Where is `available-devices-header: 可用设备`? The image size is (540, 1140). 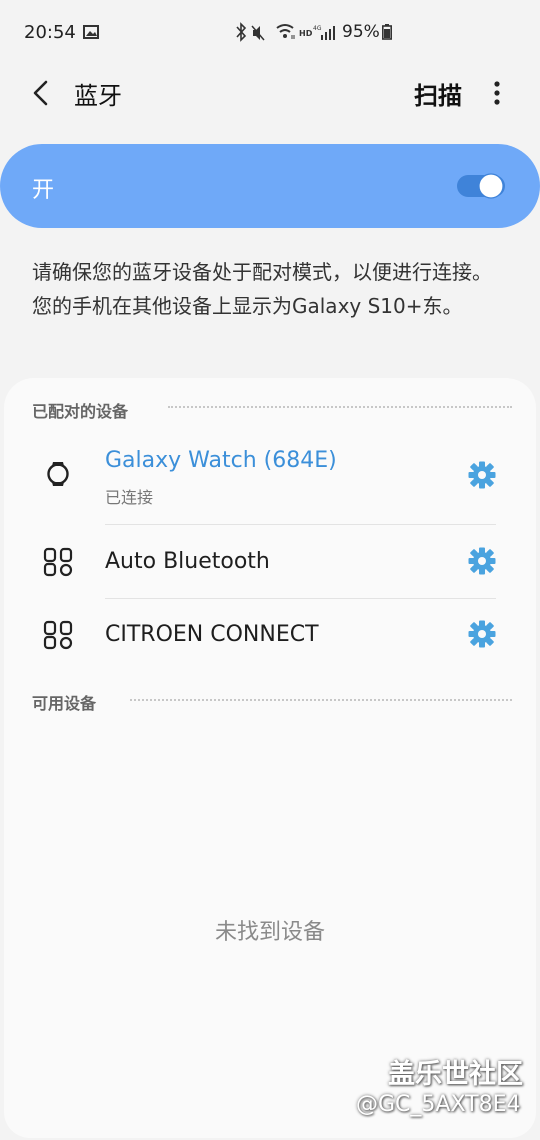 available-devices-header: 可用设备 is located at coordinates (64, 703).